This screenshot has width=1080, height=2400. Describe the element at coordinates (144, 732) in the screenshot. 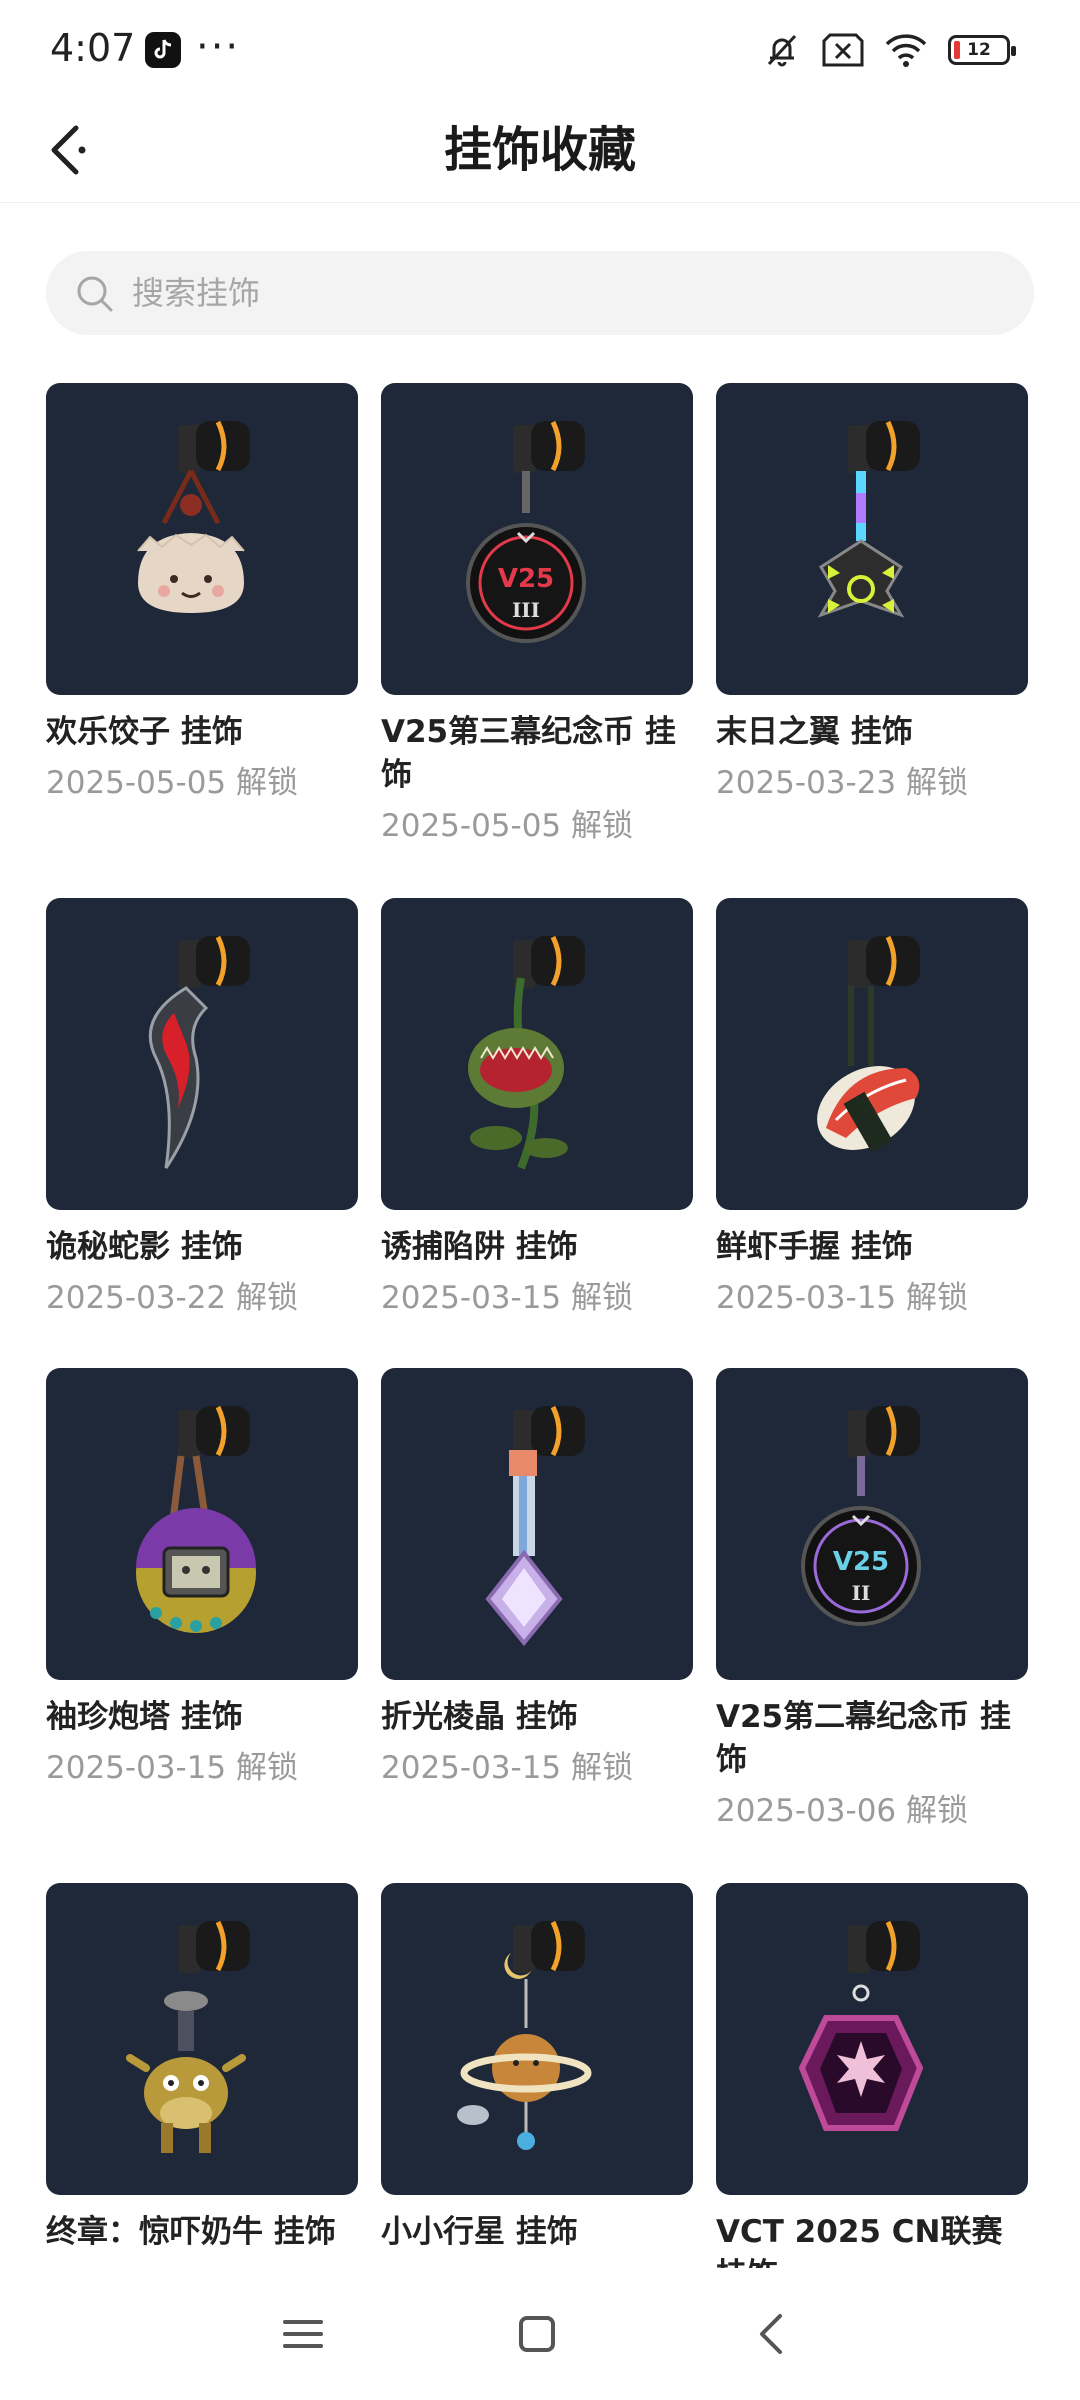

I see `charm-name: 欢乐饺子 挂饰` at that location.